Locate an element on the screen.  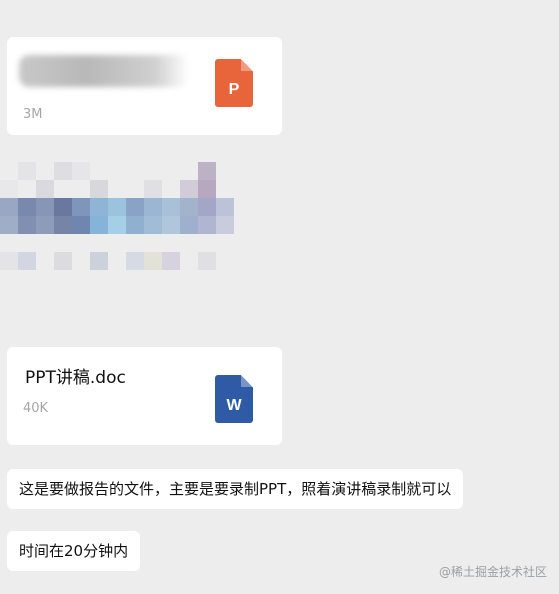
message-text: 这是要做报告的文件，主要是要录制PPT，照着演讲稿录制就可以 is located at coordinates (235, 489).